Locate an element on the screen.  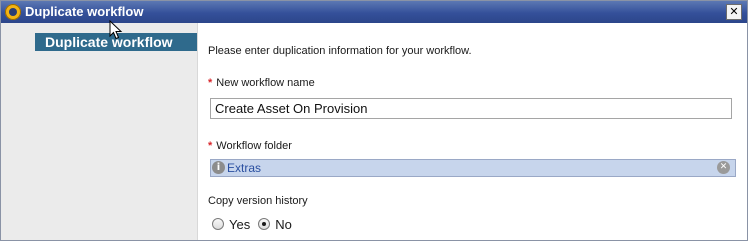
workflow-folder-value: Extras is located at coordinates (244, 168).